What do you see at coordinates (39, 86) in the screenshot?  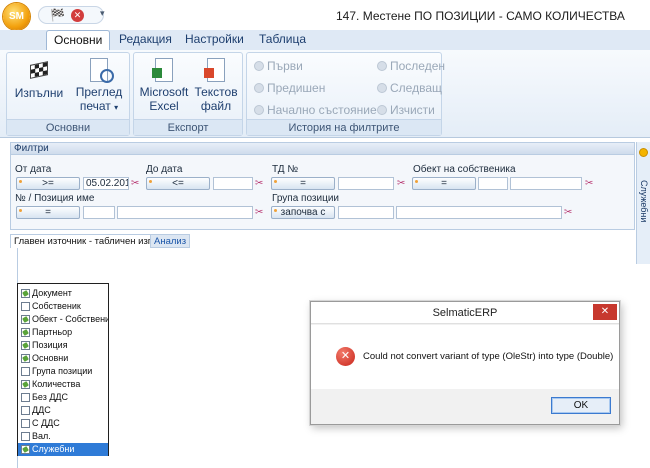 I see `run-button: Изпълни` at bounding box center [39, 86].